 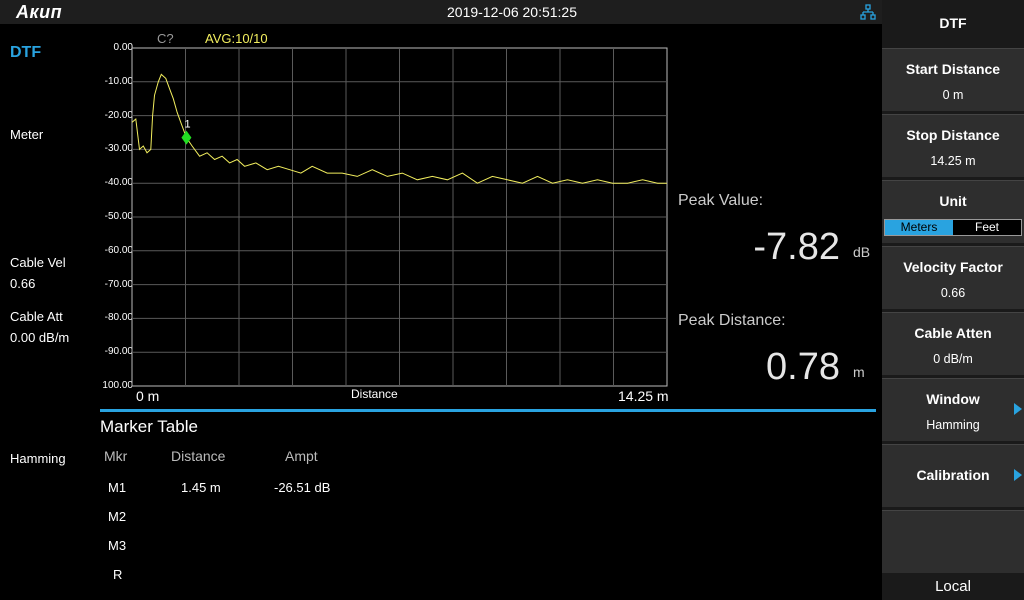 I want to click on unit-label: Unit, so click(x=953, y=201).